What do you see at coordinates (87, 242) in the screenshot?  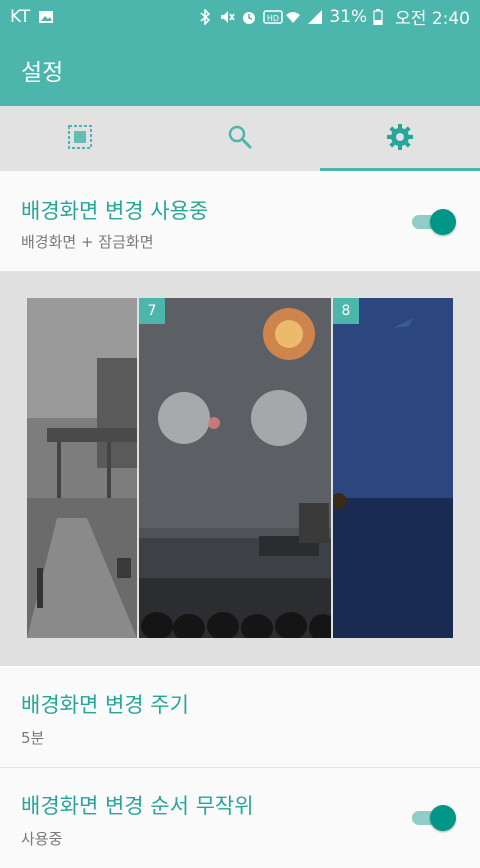 I see `setting-subtitle: 배경화면 + 잠금화면` at bounding box center [87, 242].